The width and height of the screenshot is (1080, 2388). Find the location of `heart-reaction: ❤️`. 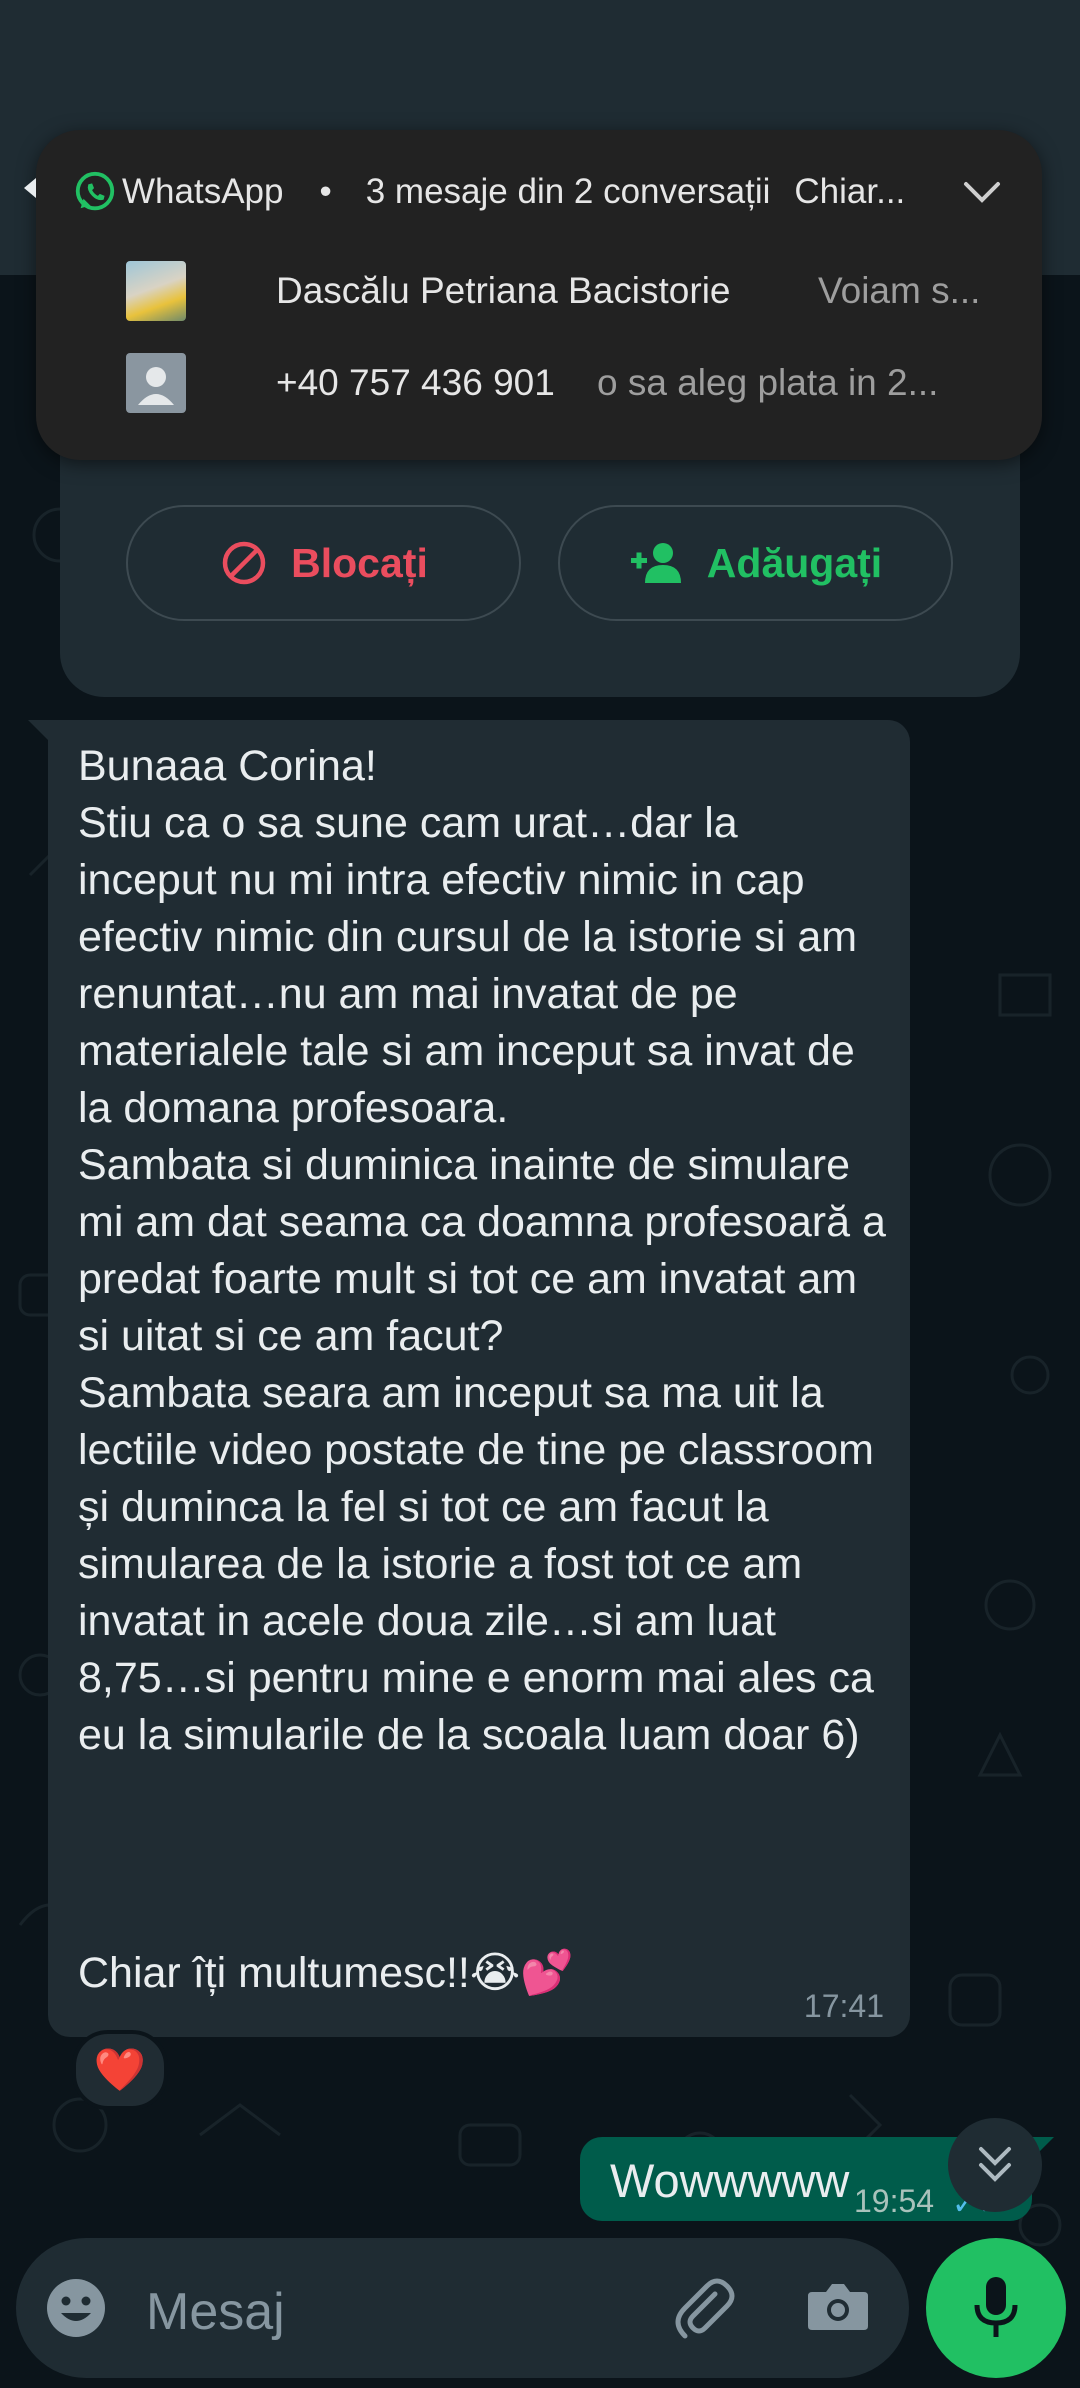

heart-reaction: ❤️ is located at coordinates (120, 2070).